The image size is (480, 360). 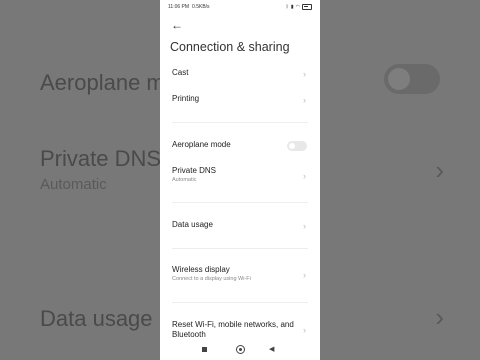 I want to click on recents-button, so click(x=204, y=349).